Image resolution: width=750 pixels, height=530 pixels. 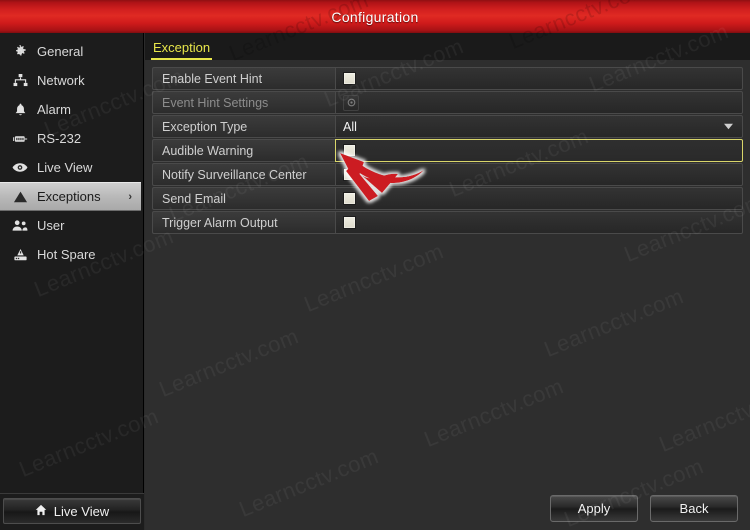 I want to click on tab-exception: Exception, so click(x=182, y=50).